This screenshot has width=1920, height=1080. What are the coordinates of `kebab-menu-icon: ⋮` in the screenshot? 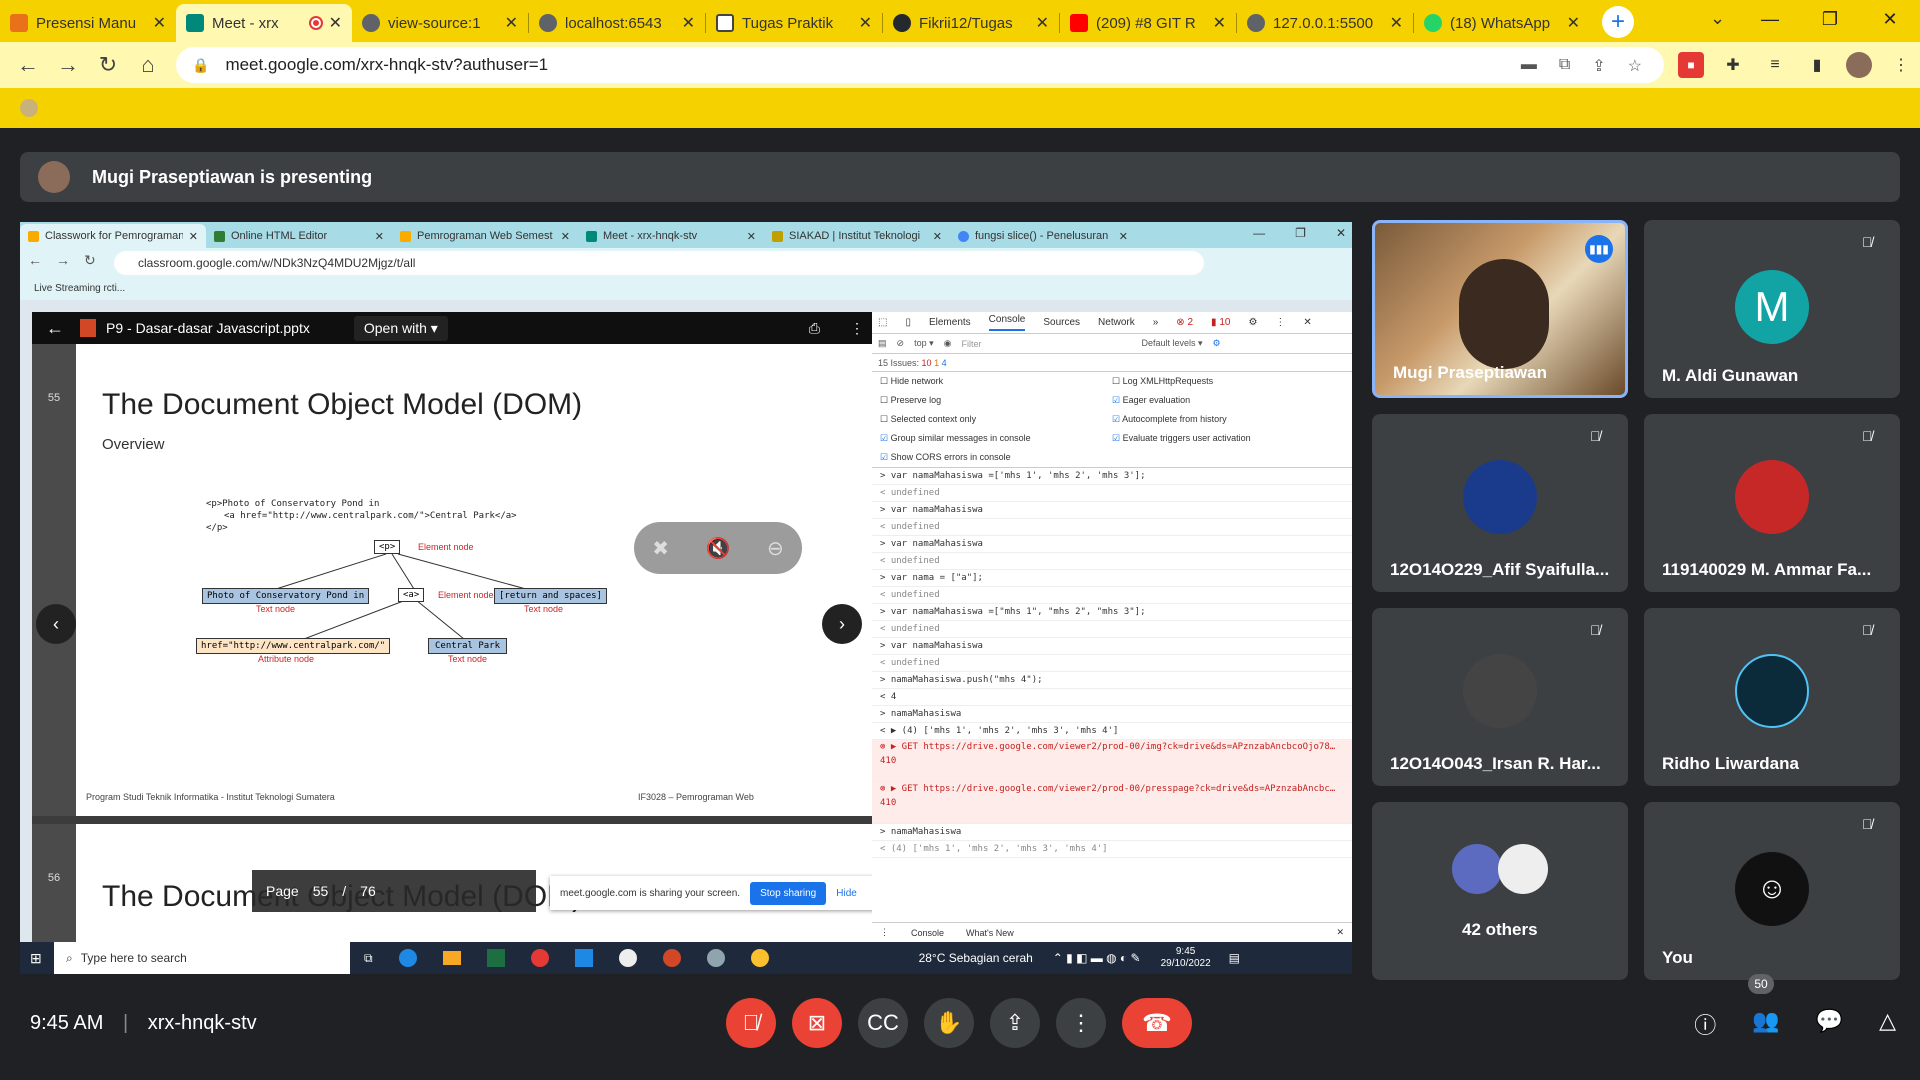 It's located at (1901, 65).